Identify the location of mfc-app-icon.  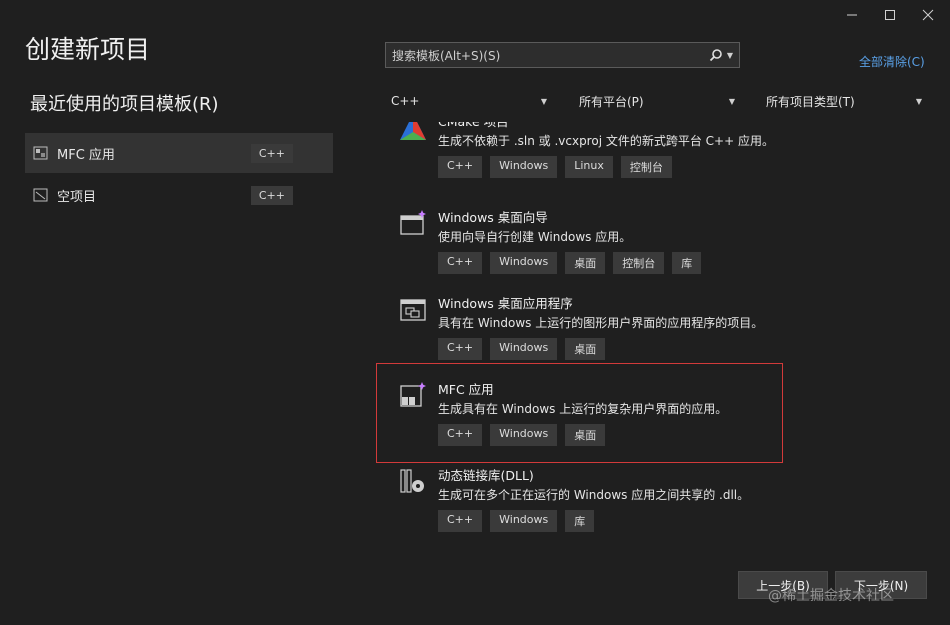
(40, 153).